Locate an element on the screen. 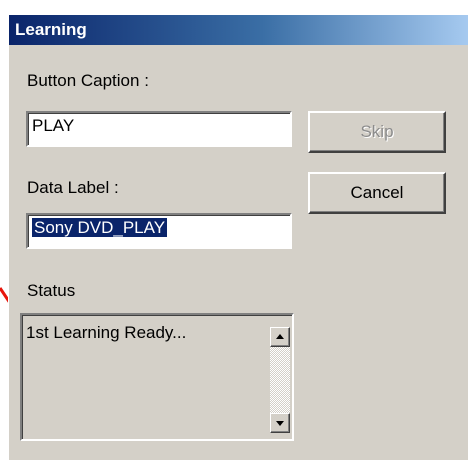 This screenshot has height=460, width=468. up-arrow-icon is located at coordinates (280, 336).